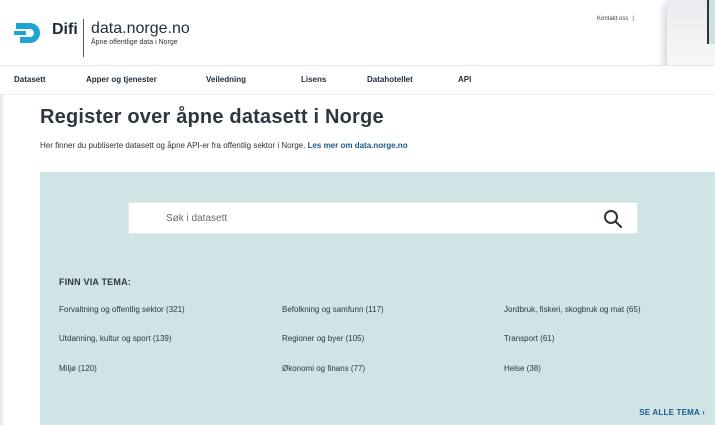 The image size is (715, 425). What do you see at coordinates (711, 22) in the screenshot?
I see `overlapping-window-edge` at bounding box center [711, 22].